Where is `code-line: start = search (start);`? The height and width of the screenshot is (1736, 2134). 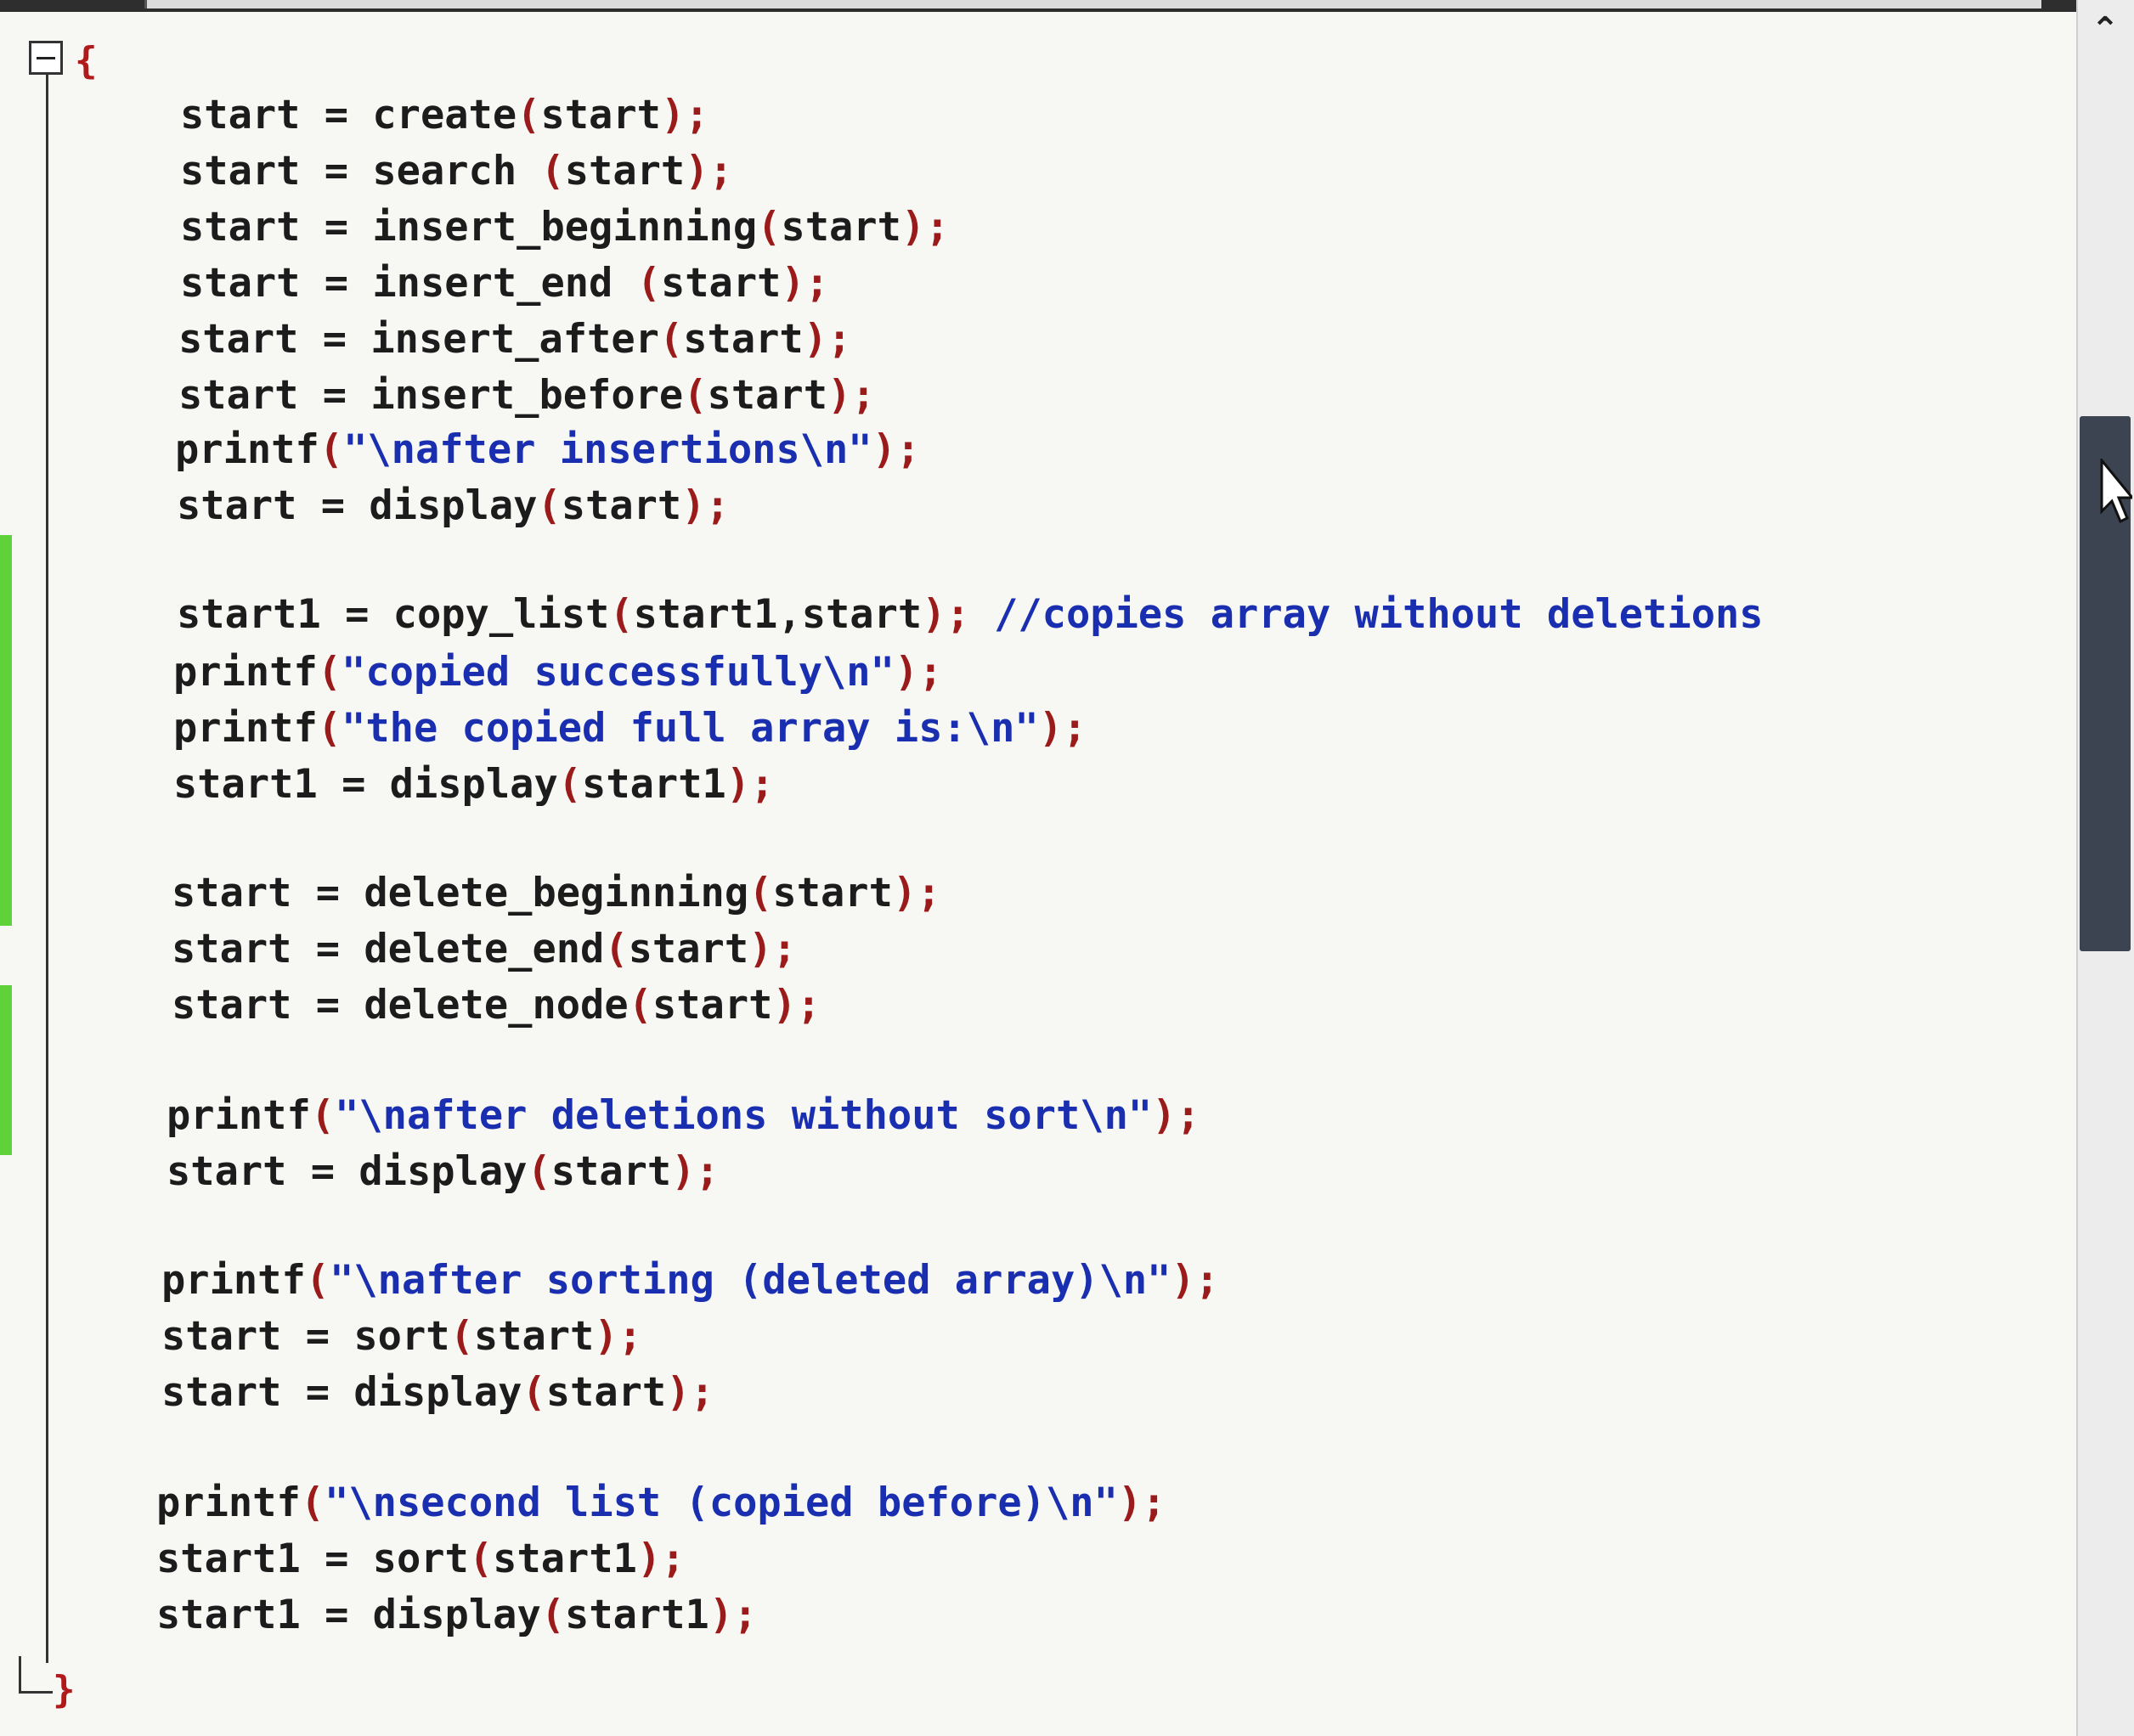 code-line: start = search (start); is located at coordinates (456, 171).